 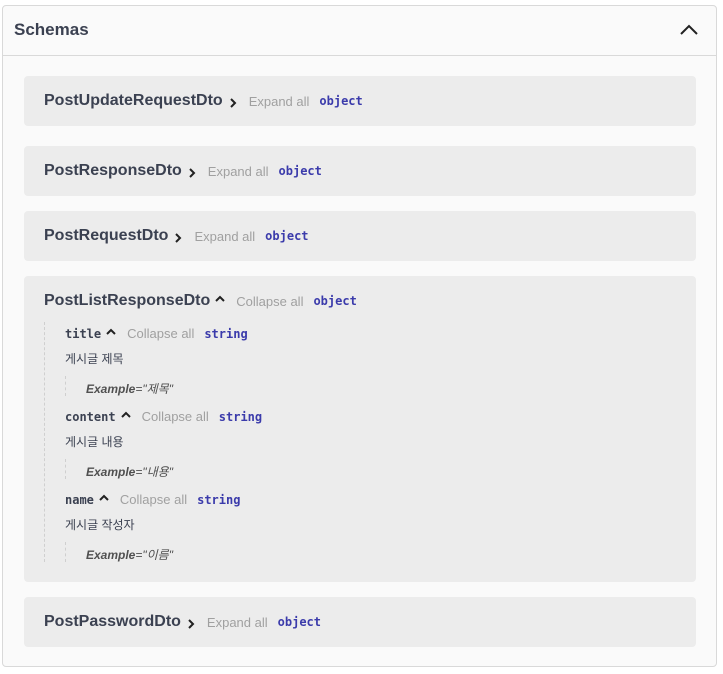 I want to click on property-name: content, so click(x=90, y=417).